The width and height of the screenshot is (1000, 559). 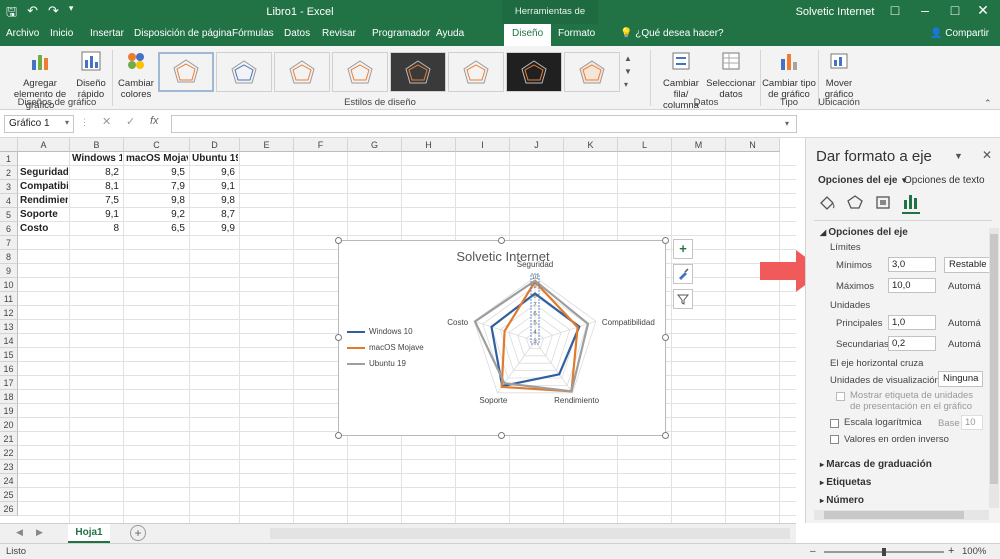 What do you see at coordinates (44, 187) in the screenshot?
I see `cell-row-label: Compatibilidad` at bounding box center [44, 187].